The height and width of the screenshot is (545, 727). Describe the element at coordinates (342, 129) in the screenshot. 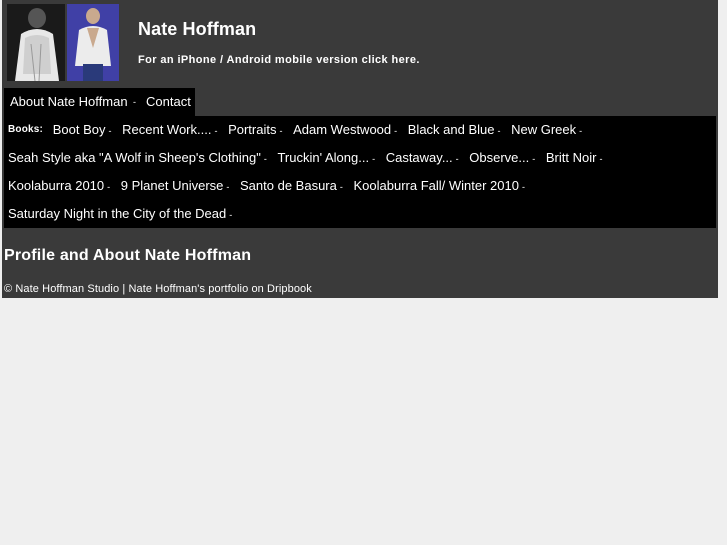

I see `book-link: Adam Westwood` at that location.